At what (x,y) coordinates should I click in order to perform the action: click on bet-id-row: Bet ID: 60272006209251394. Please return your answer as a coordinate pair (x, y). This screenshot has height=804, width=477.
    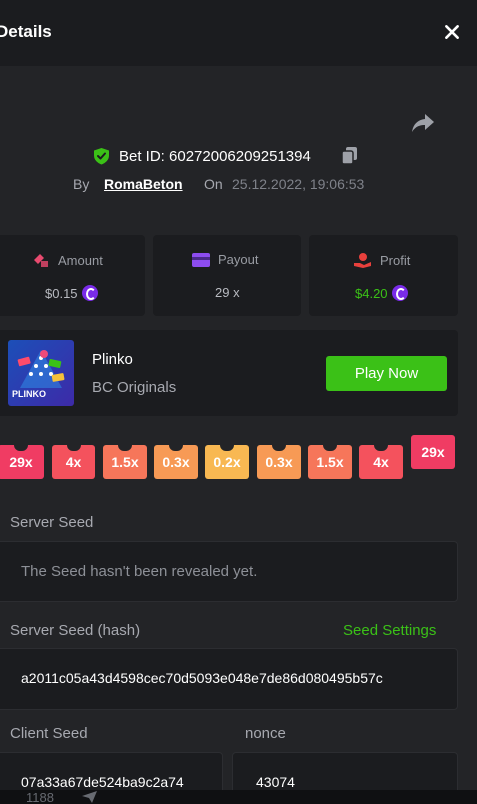
    Looking at the image, I should click on (238, 156).